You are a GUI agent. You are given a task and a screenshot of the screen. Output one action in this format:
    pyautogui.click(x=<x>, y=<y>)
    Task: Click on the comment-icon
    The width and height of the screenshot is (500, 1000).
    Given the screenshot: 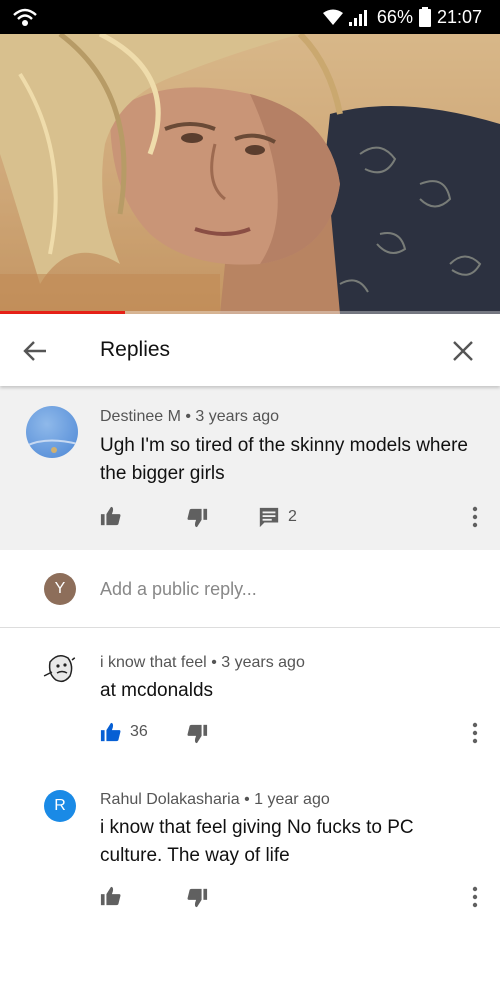 What is the action you would take?
    pyautogui.click(x=269, y=517)
    